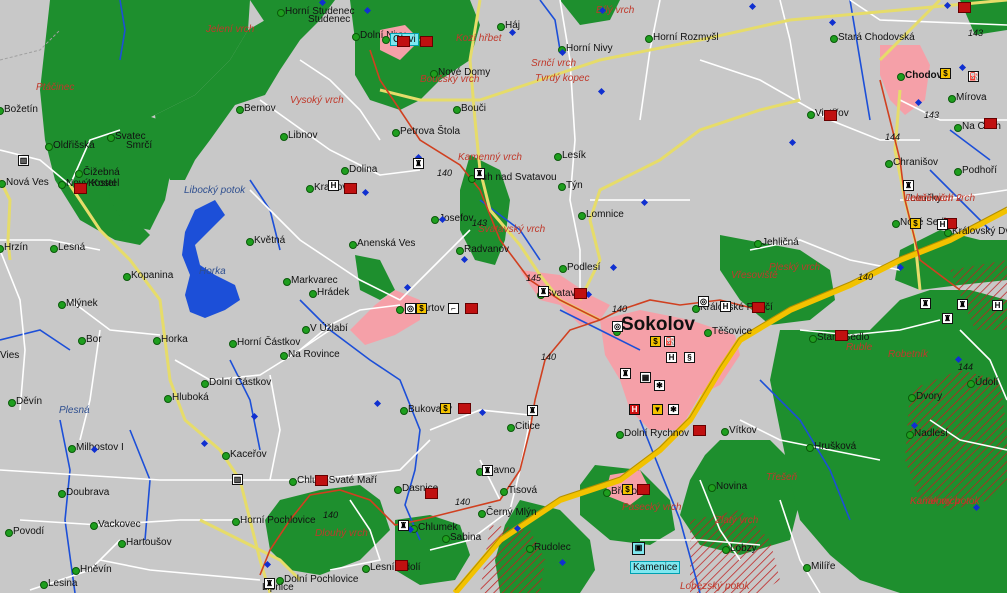 The image size is (1007, 593). Describe the element at coordinates (923, 75) in the screenshot. I see `town-label: Chodov` at that location.